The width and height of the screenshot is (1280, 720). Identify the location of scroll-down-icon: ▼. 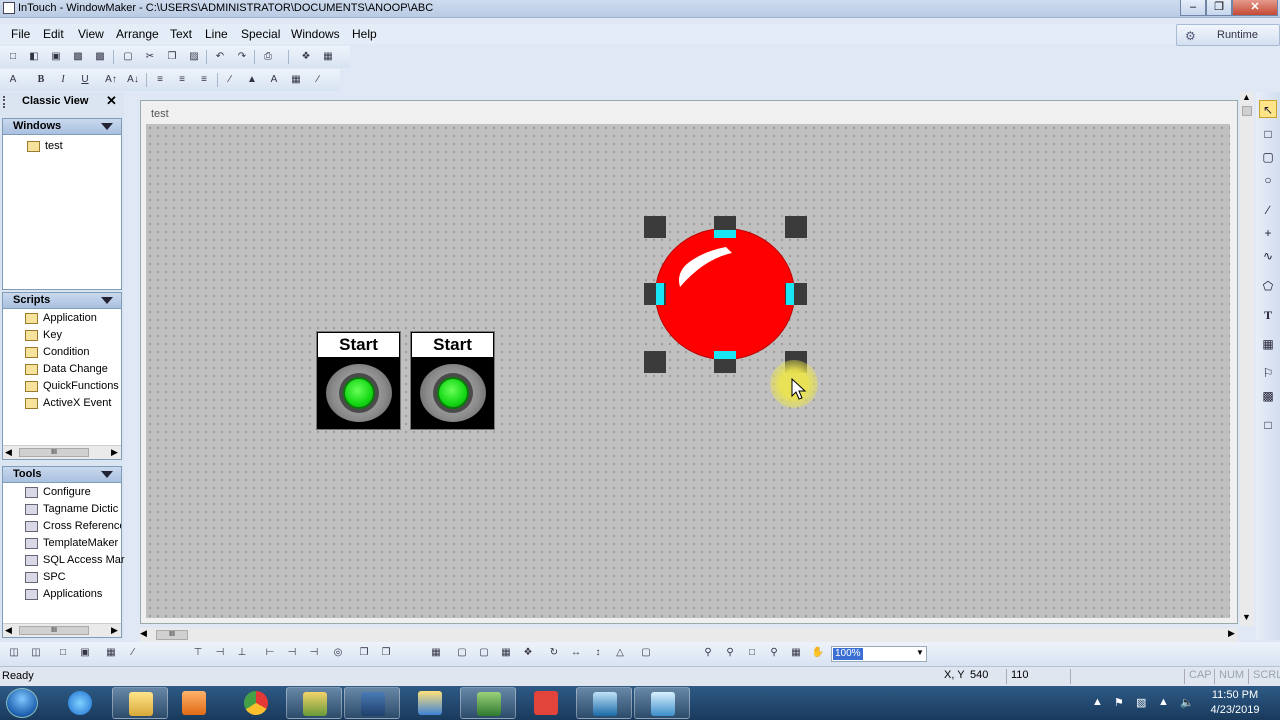
(1246, 617).